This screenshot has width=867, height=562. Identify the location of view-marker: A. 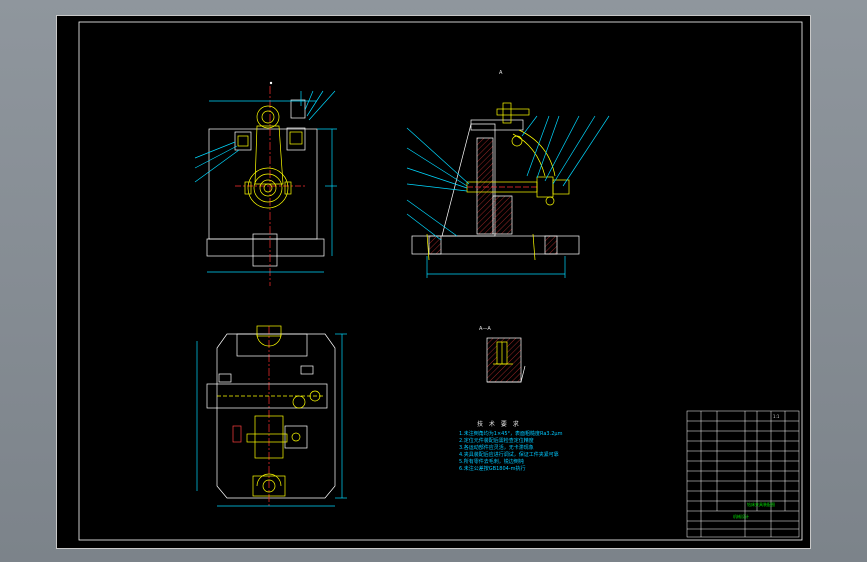
(501, 73).